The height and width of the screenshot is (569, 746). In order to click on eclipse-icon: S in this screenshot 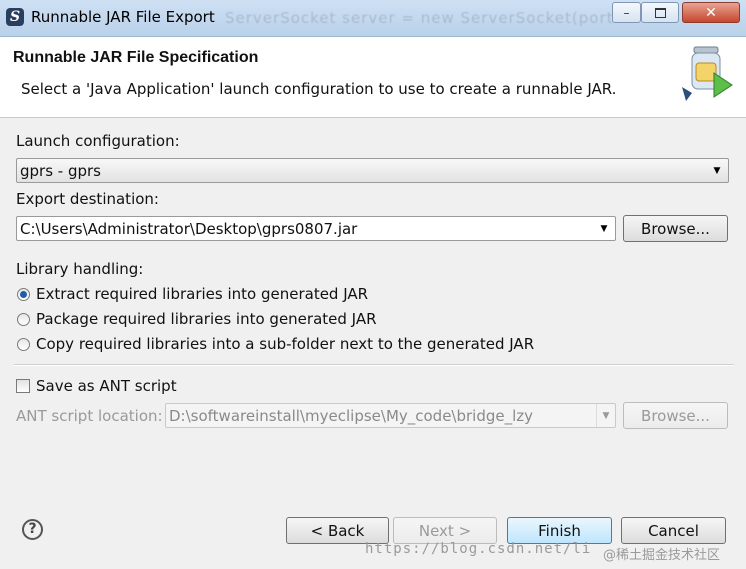, I will do `click(15, 17)`.